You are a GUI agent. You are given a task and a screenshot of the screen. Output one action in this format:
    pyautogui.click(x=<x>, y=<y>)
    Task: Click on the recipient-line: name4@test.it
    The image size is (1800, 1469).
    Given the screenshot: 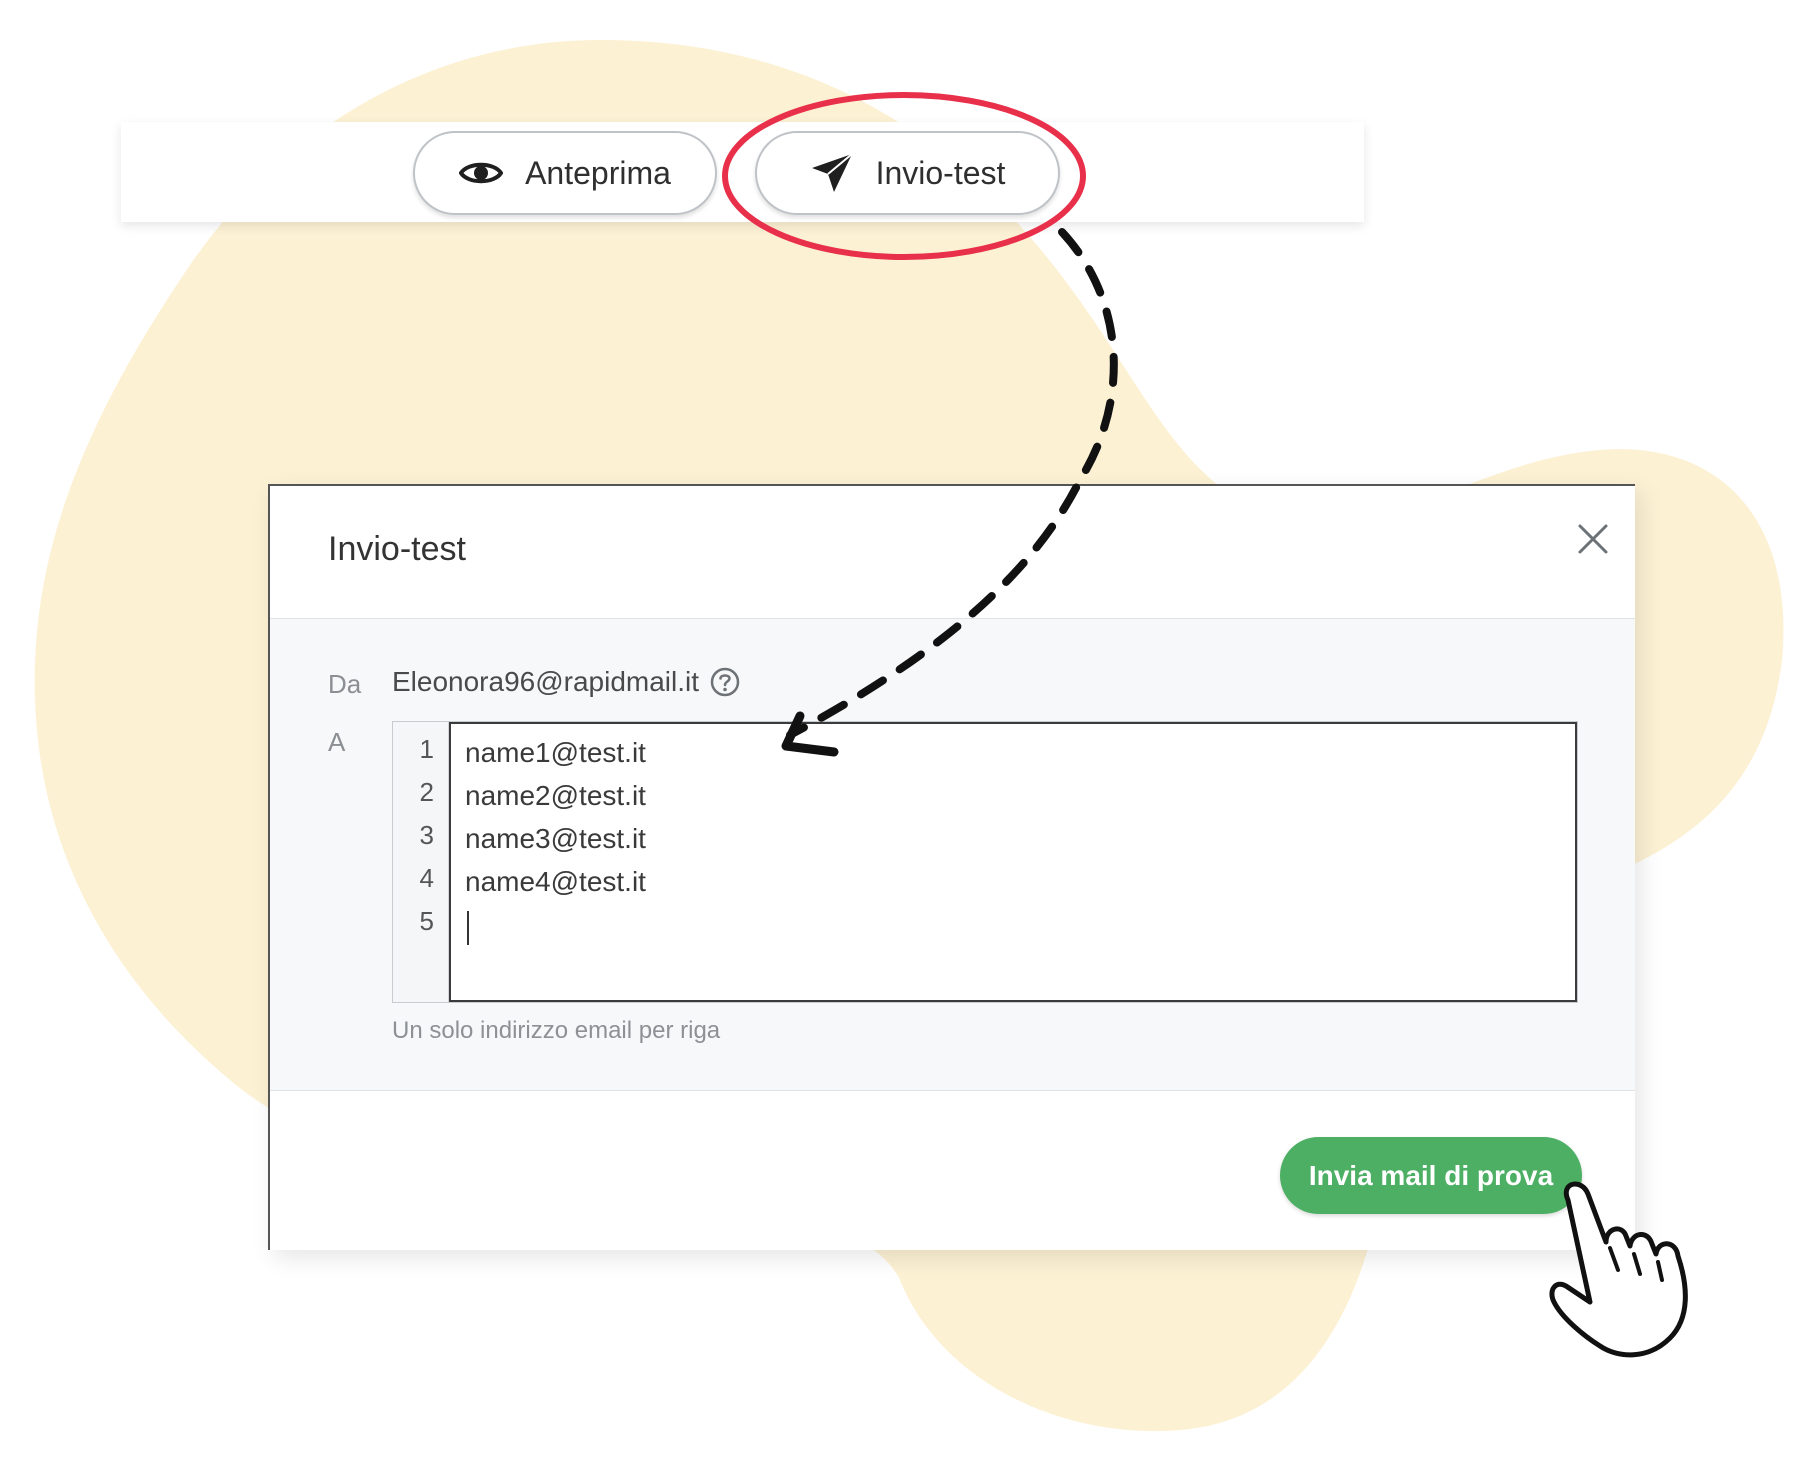 What is the action you would take?
    pyautogui.click(x=555, y=881)
    